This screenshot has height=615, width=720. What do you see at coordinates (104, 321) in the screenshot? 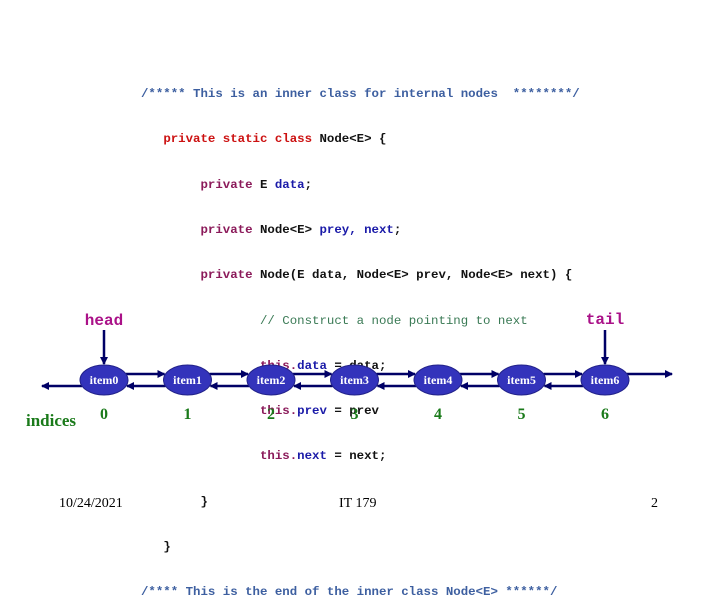
I see `head-label: head` at bounding box center [104, 321].